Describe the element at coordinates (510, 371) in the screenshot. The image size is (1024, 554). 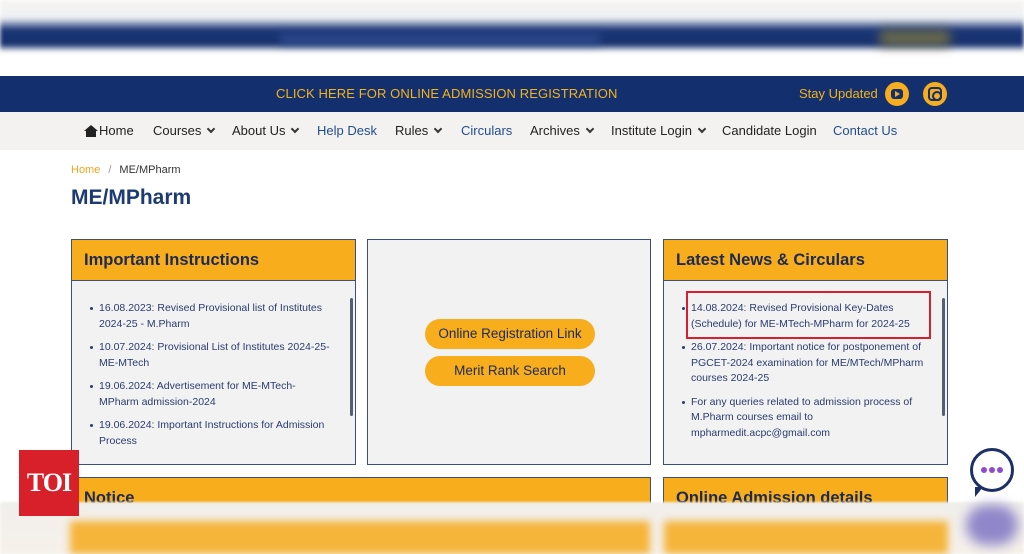
I see `merit-rank-search-button: Merit Rank Search` at that location.